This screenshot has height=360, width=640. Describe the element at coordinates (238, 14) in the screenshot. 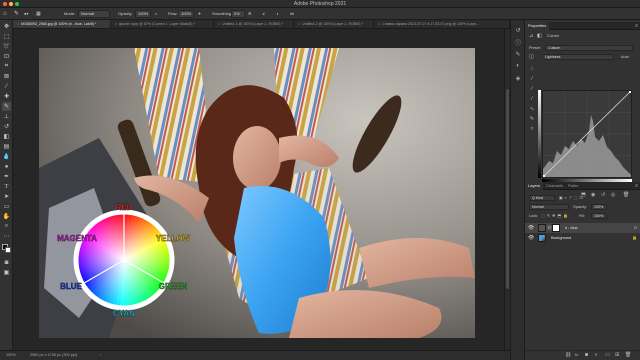

I see `smoothing-field: 0%` at that location.